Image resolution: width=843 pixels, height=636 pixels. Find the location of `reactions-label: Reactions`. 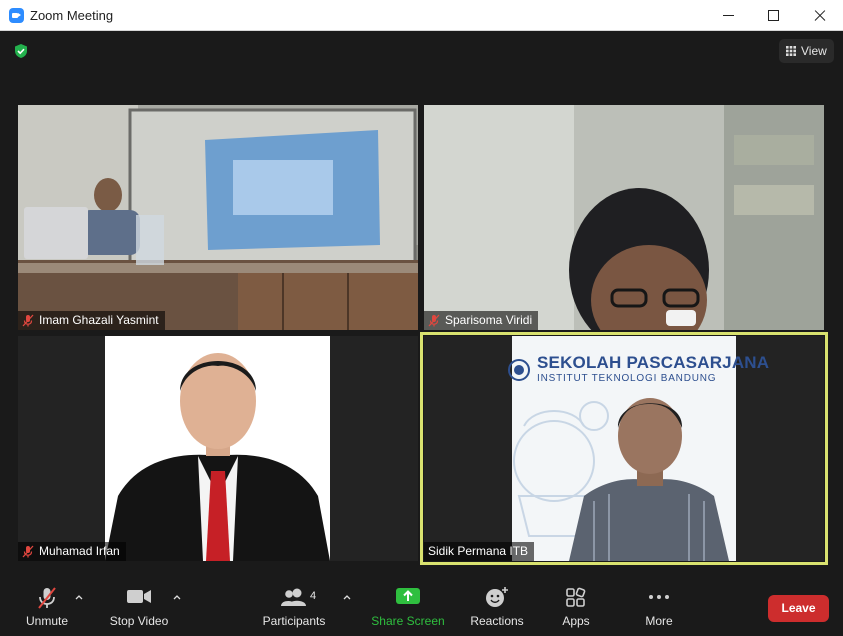

reactions-label: Reactions is located at coordinates (497, 621).